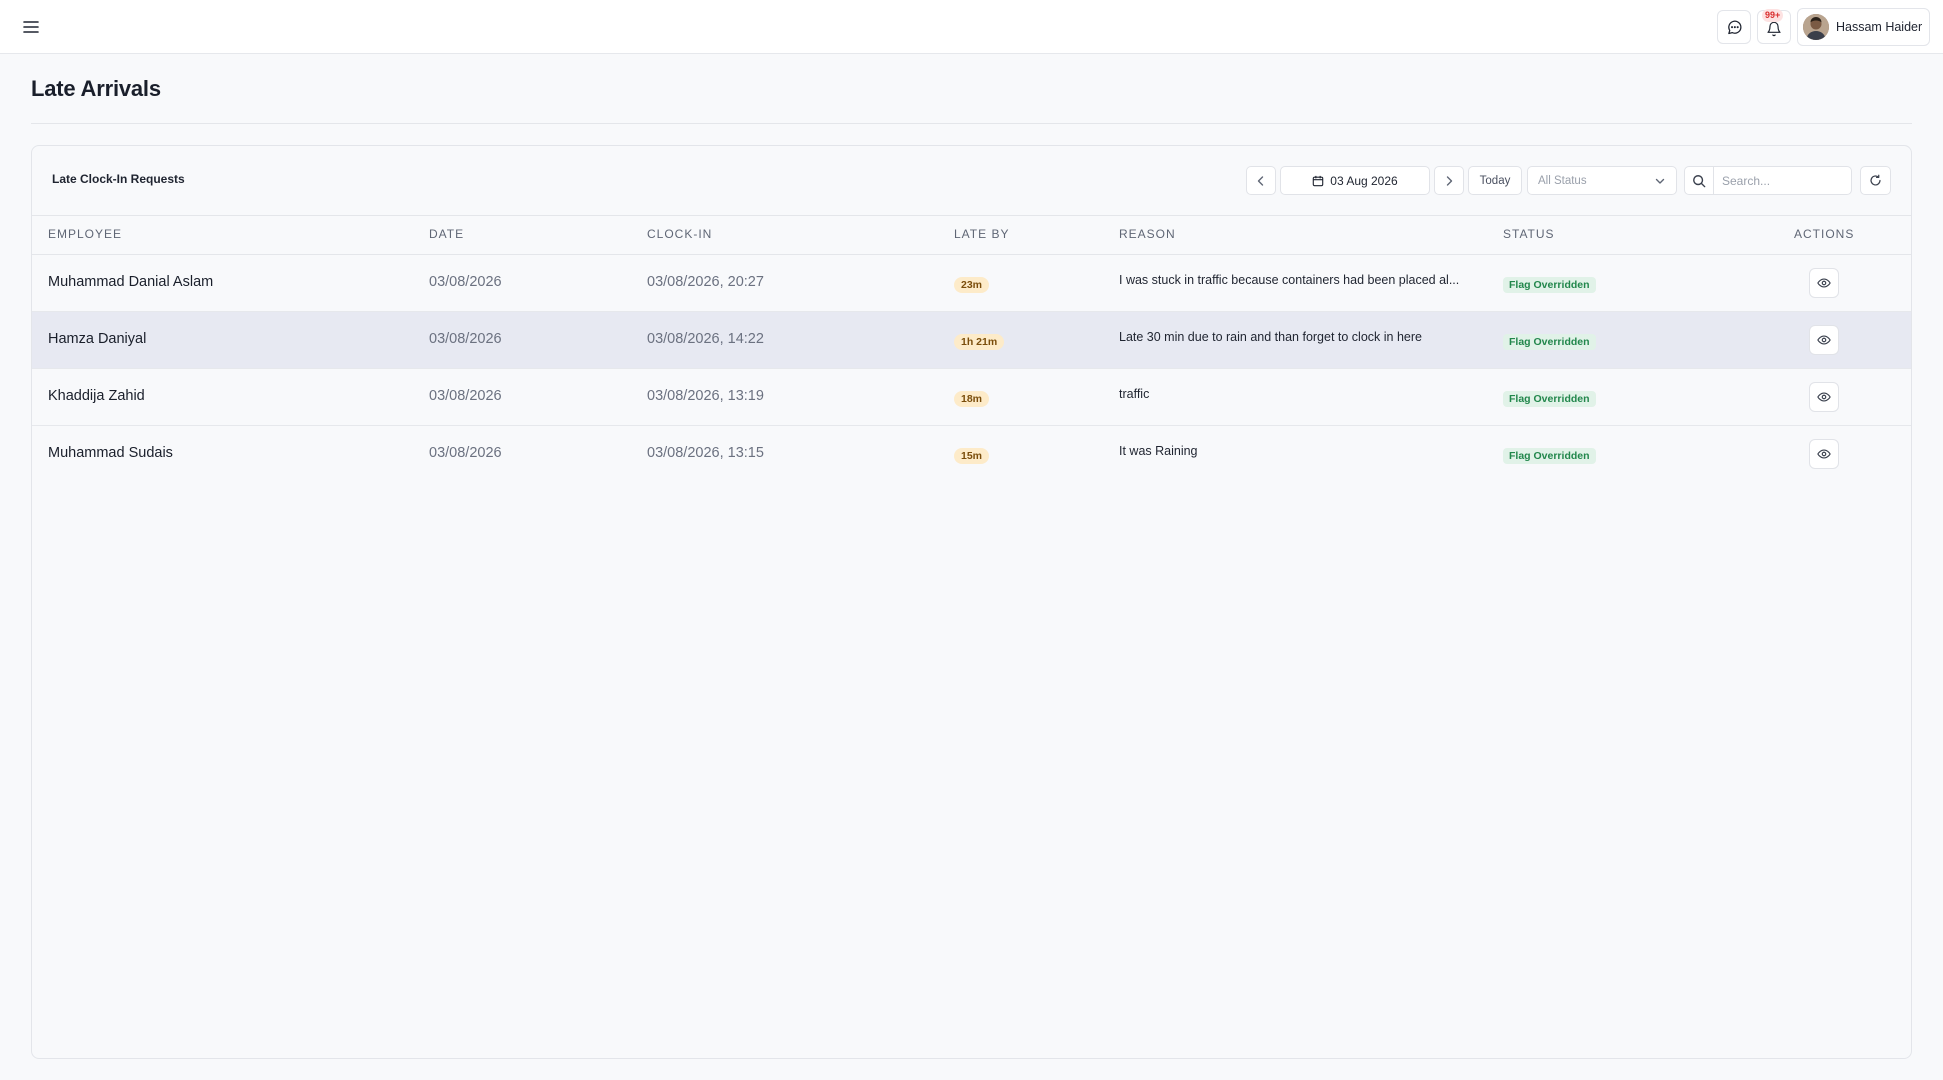 The height and width of the screenshot is (1080, 1943). I want to click on late-by-badge: 23m, so click(972, 285).